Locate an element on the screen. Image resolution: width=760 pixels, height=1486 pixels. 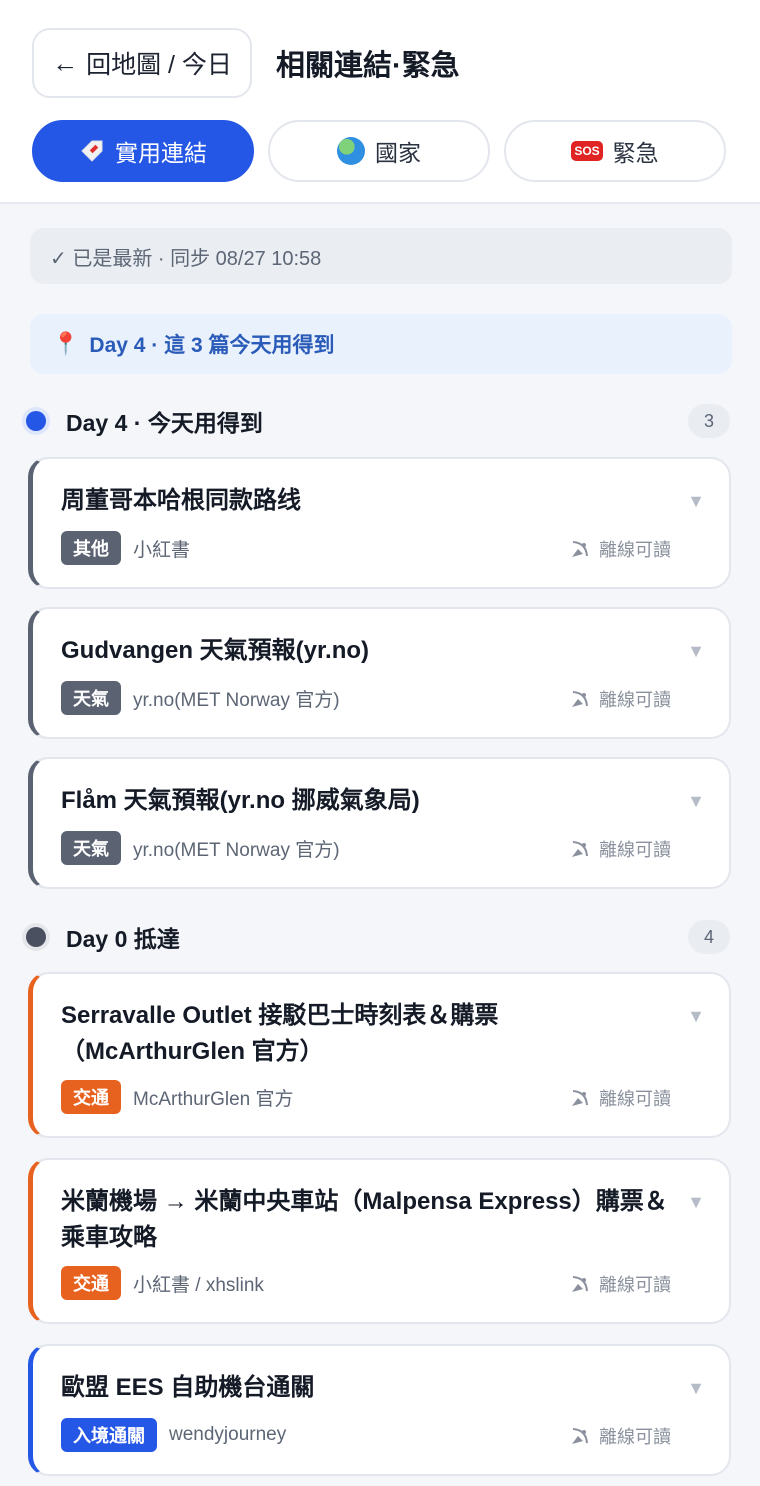
current-day-dot is located at coordinates (36, 421).